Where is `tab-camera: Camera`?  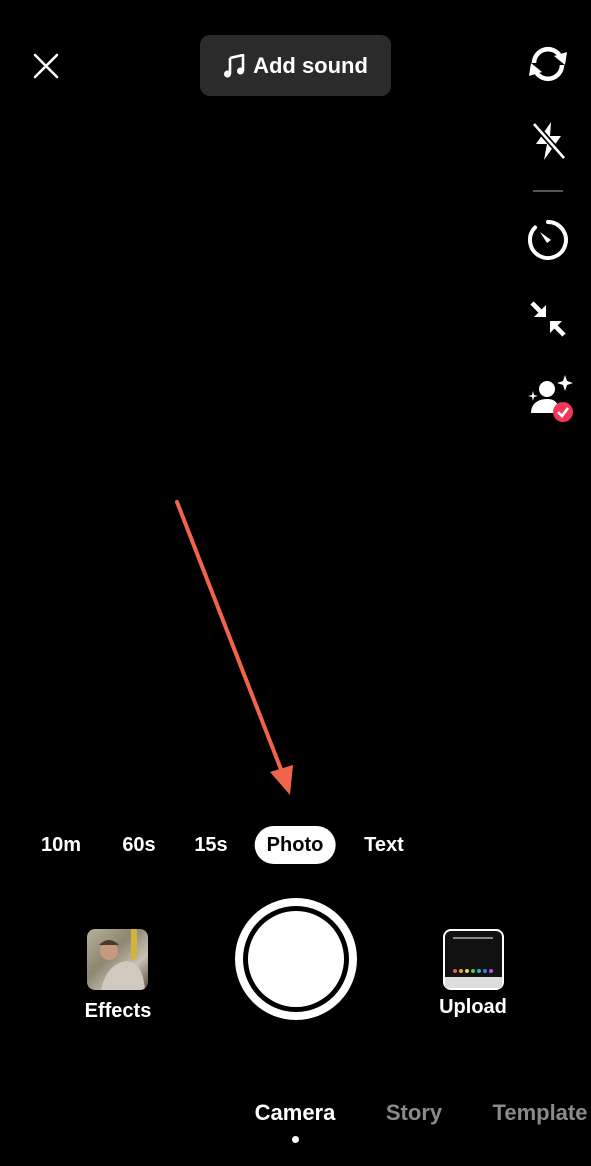
tab-camera: Camera is located at coordinates (295, 1113).